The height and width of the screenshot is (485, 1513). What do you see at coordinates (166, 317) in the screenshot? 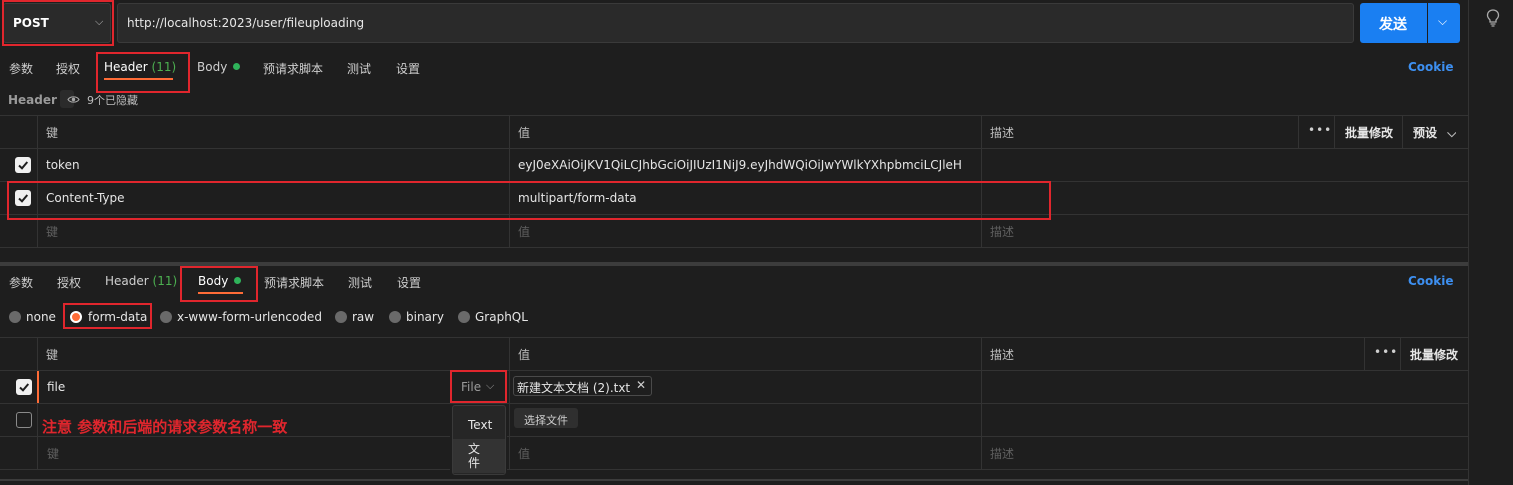
I see `radio-urlencoded` at bounding box center [166, 317].